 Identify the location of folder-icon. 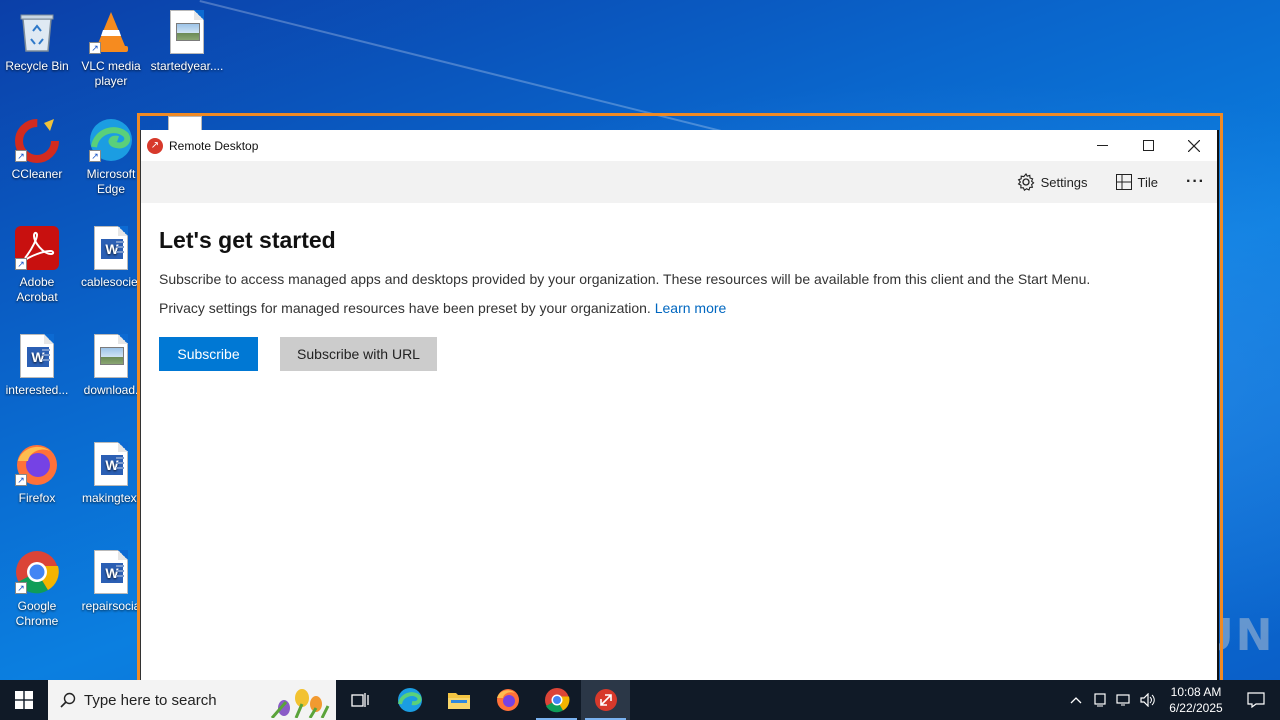
(458, 701).